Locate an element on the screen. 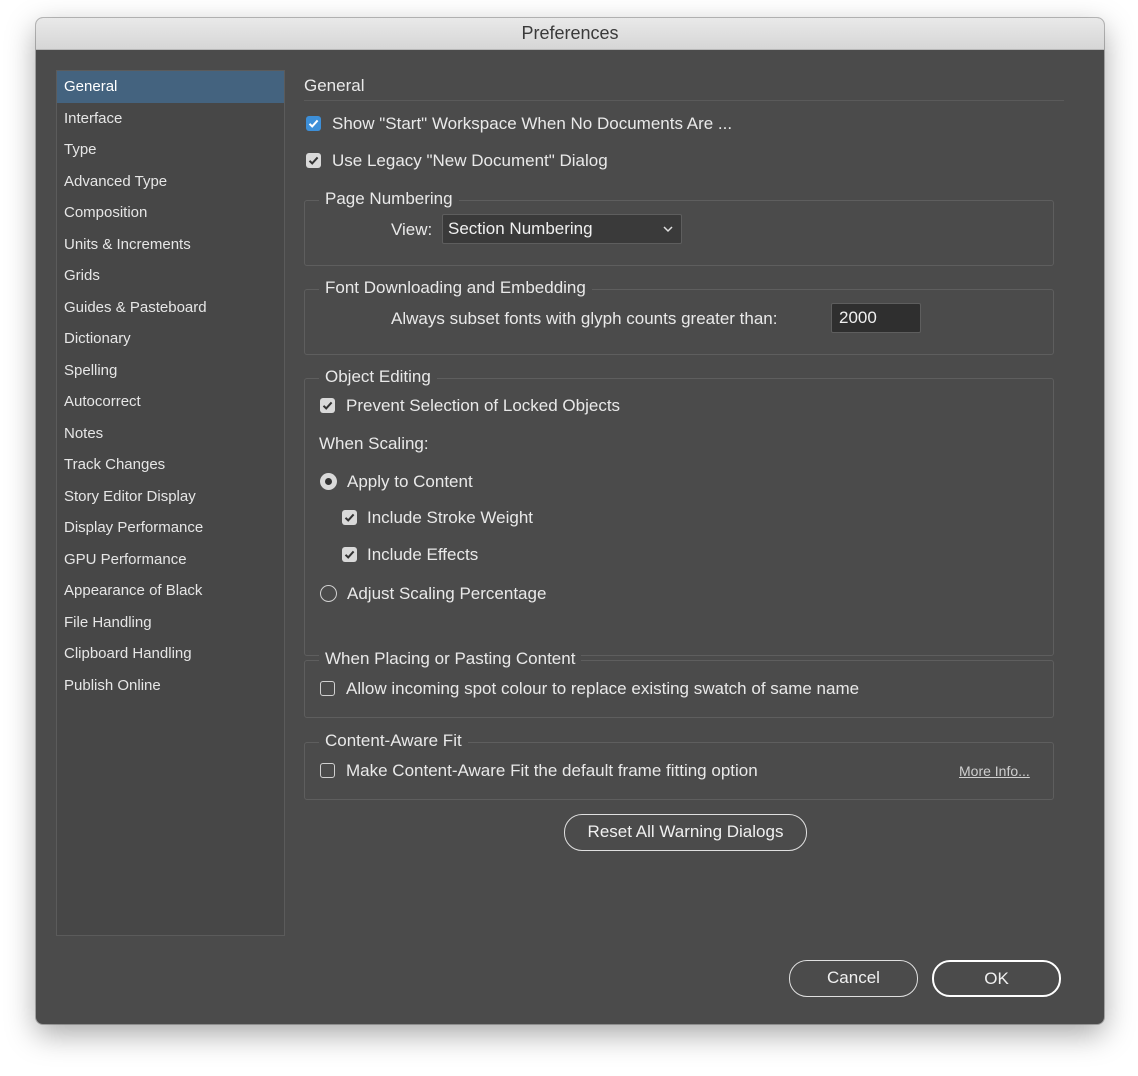  content-aware-title: Content-Aware Fit is located at coordinates (393, 741).